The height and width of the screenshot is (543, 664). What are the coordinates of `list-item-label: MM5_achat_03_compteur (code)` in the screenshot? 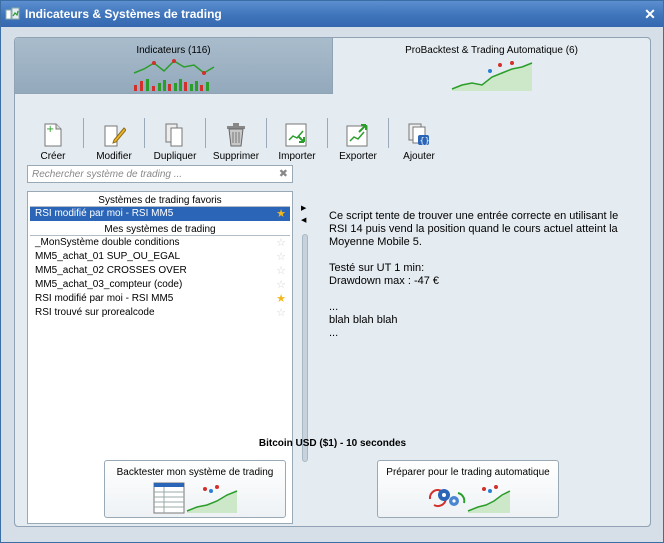 It's located at (109, 284).